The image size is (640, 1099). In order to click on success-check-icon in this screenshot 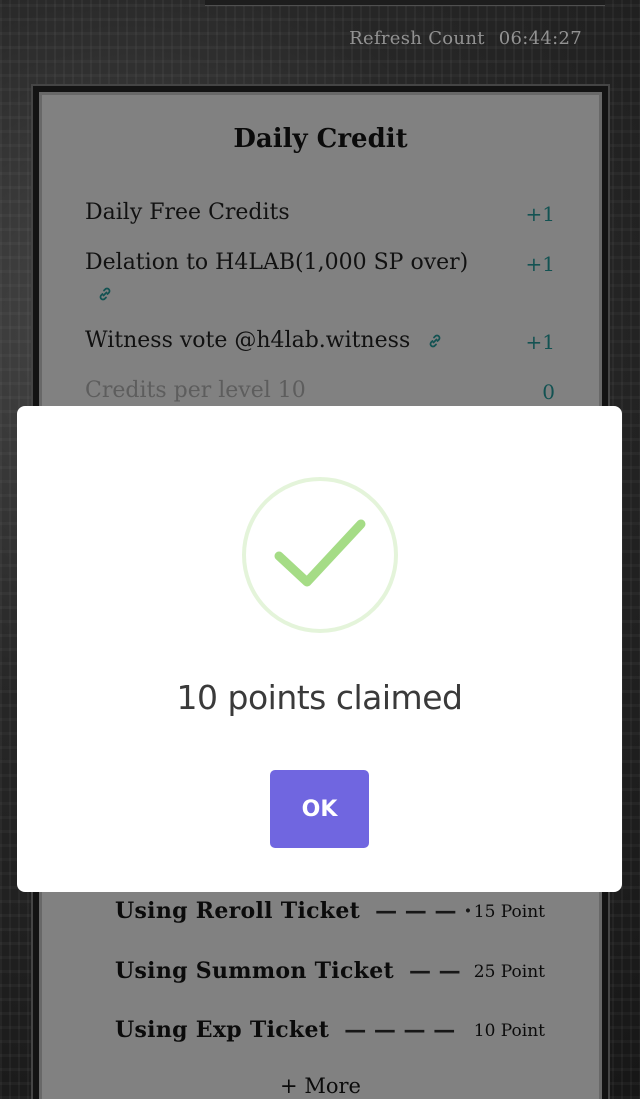, I will do `click(320, 555)`.